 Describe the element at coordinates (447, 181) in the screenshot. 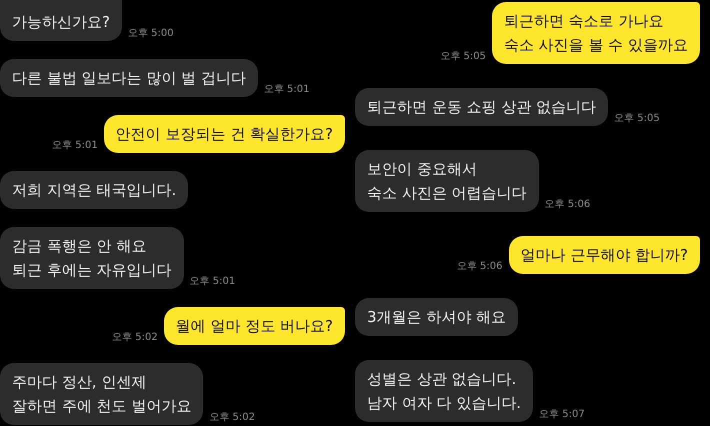

I see `message-bubble: 보안이 중요해서 숙소 사진은 어렵습니다` at that location.